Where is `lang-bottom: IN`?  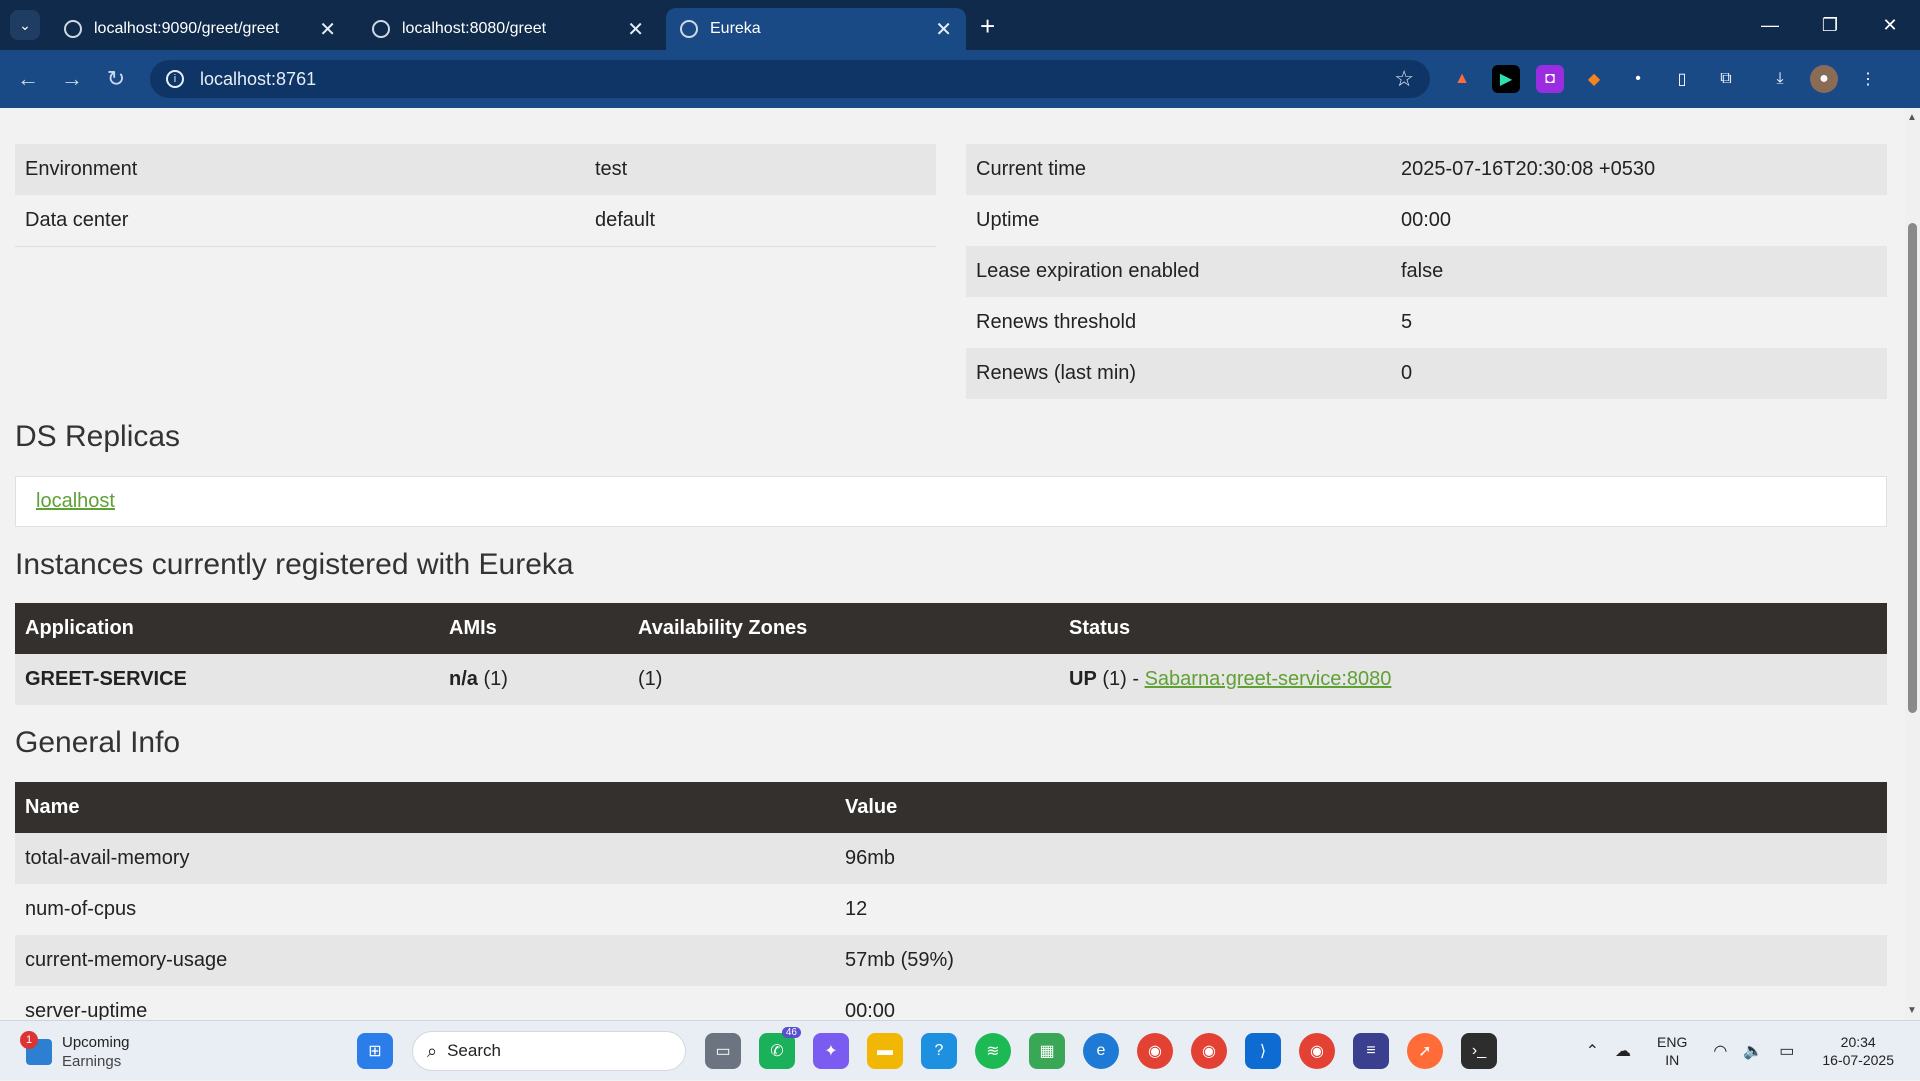
lang-bottom: IN is located at coordinates (1672, 1060).